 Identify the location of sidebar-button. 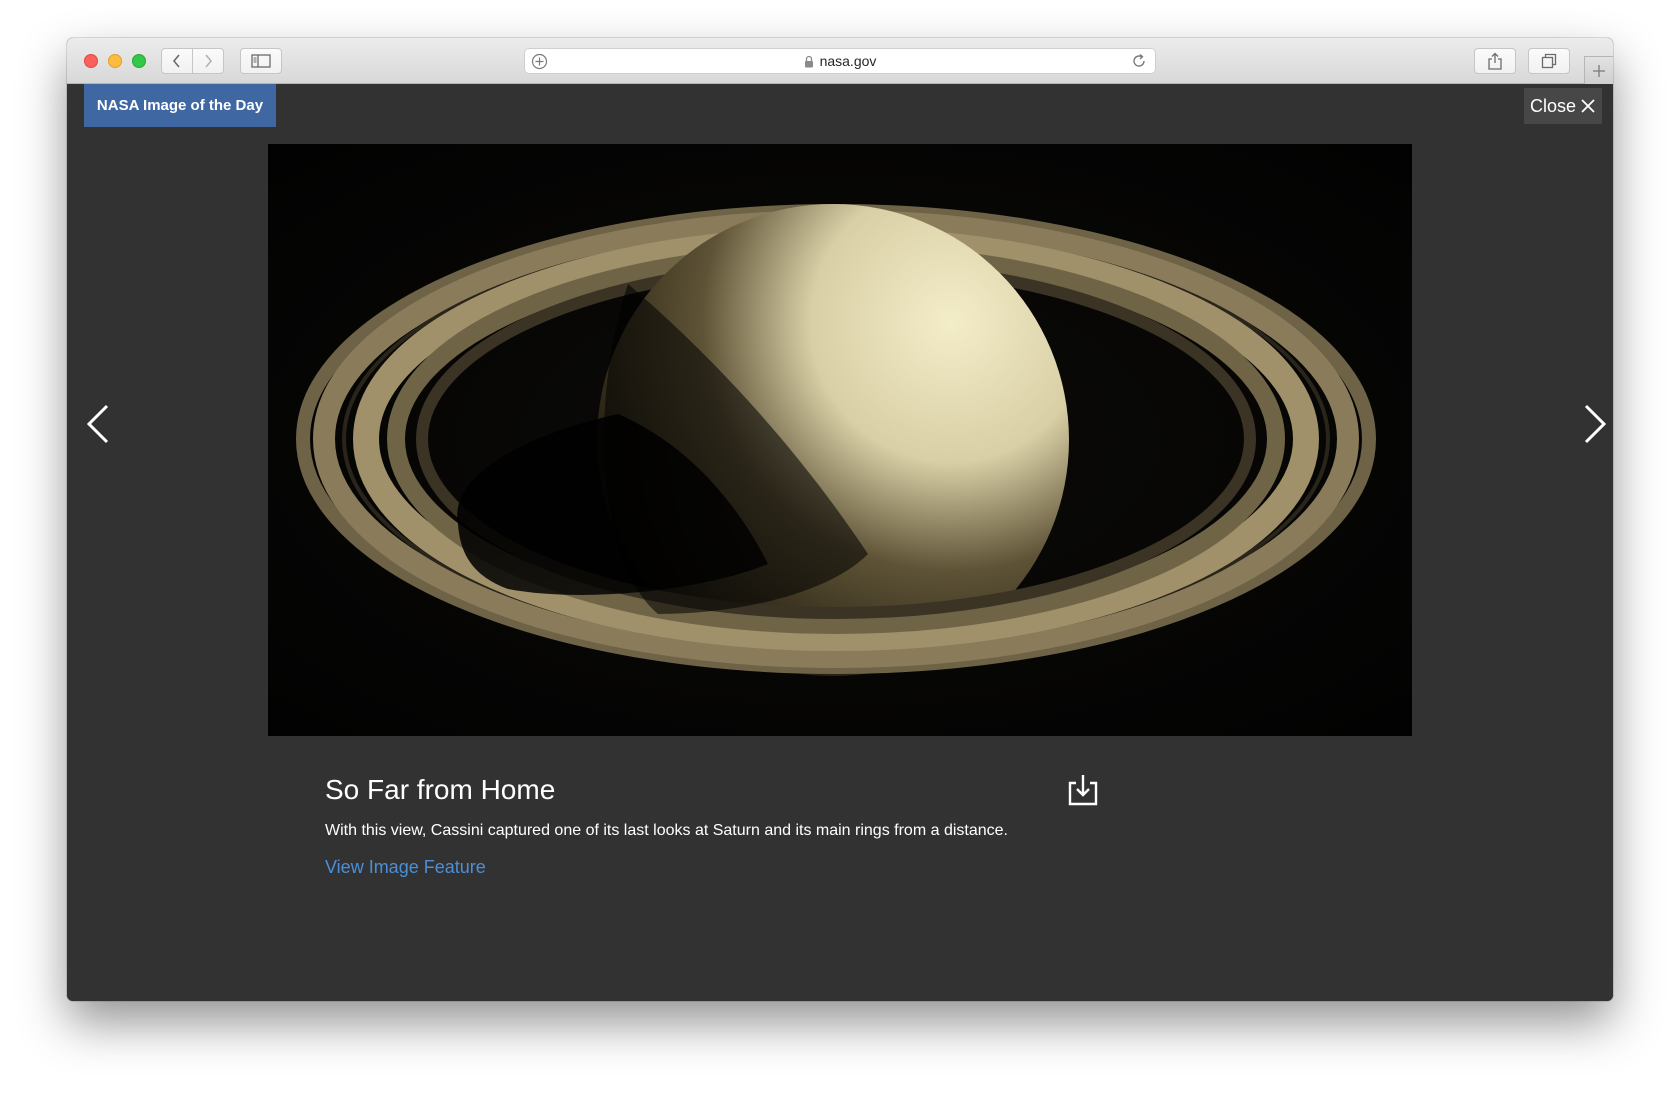
(261, 61).